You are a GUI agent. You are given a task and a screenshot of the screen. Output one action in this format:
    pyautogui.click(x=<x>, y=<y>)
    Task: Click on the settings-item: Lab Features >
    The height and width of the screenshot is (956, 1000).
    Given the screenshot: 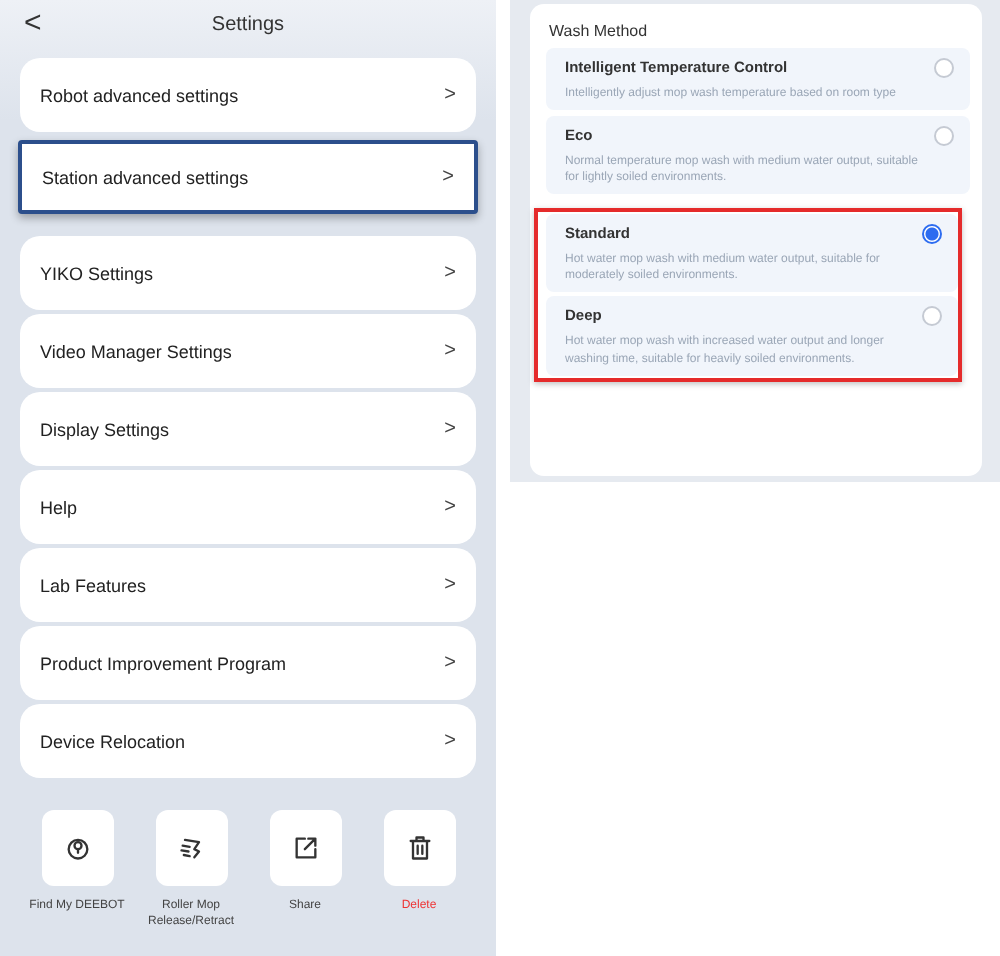 What is the action you would take?
    pyautogui.click(x=248, y=585)
    